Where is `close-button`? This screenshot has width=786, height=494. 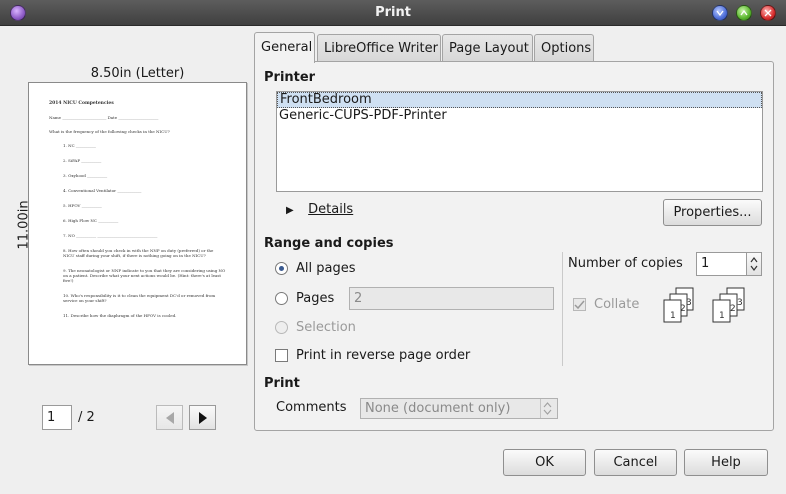 close-button is located at coordinates (768, 13).